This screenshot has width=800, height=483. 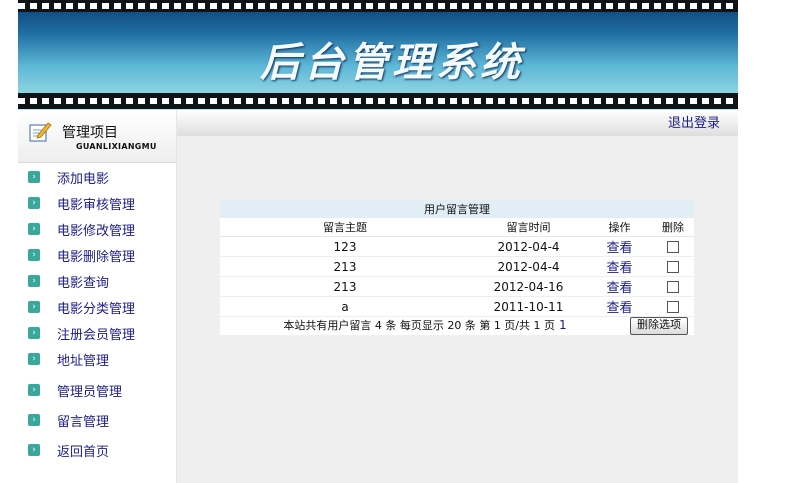 What do you see at coordinates (81, 333) in the screenshot?
I see `sidebar-item-members: › 注册会员管理` at bounding box center [81, 333].